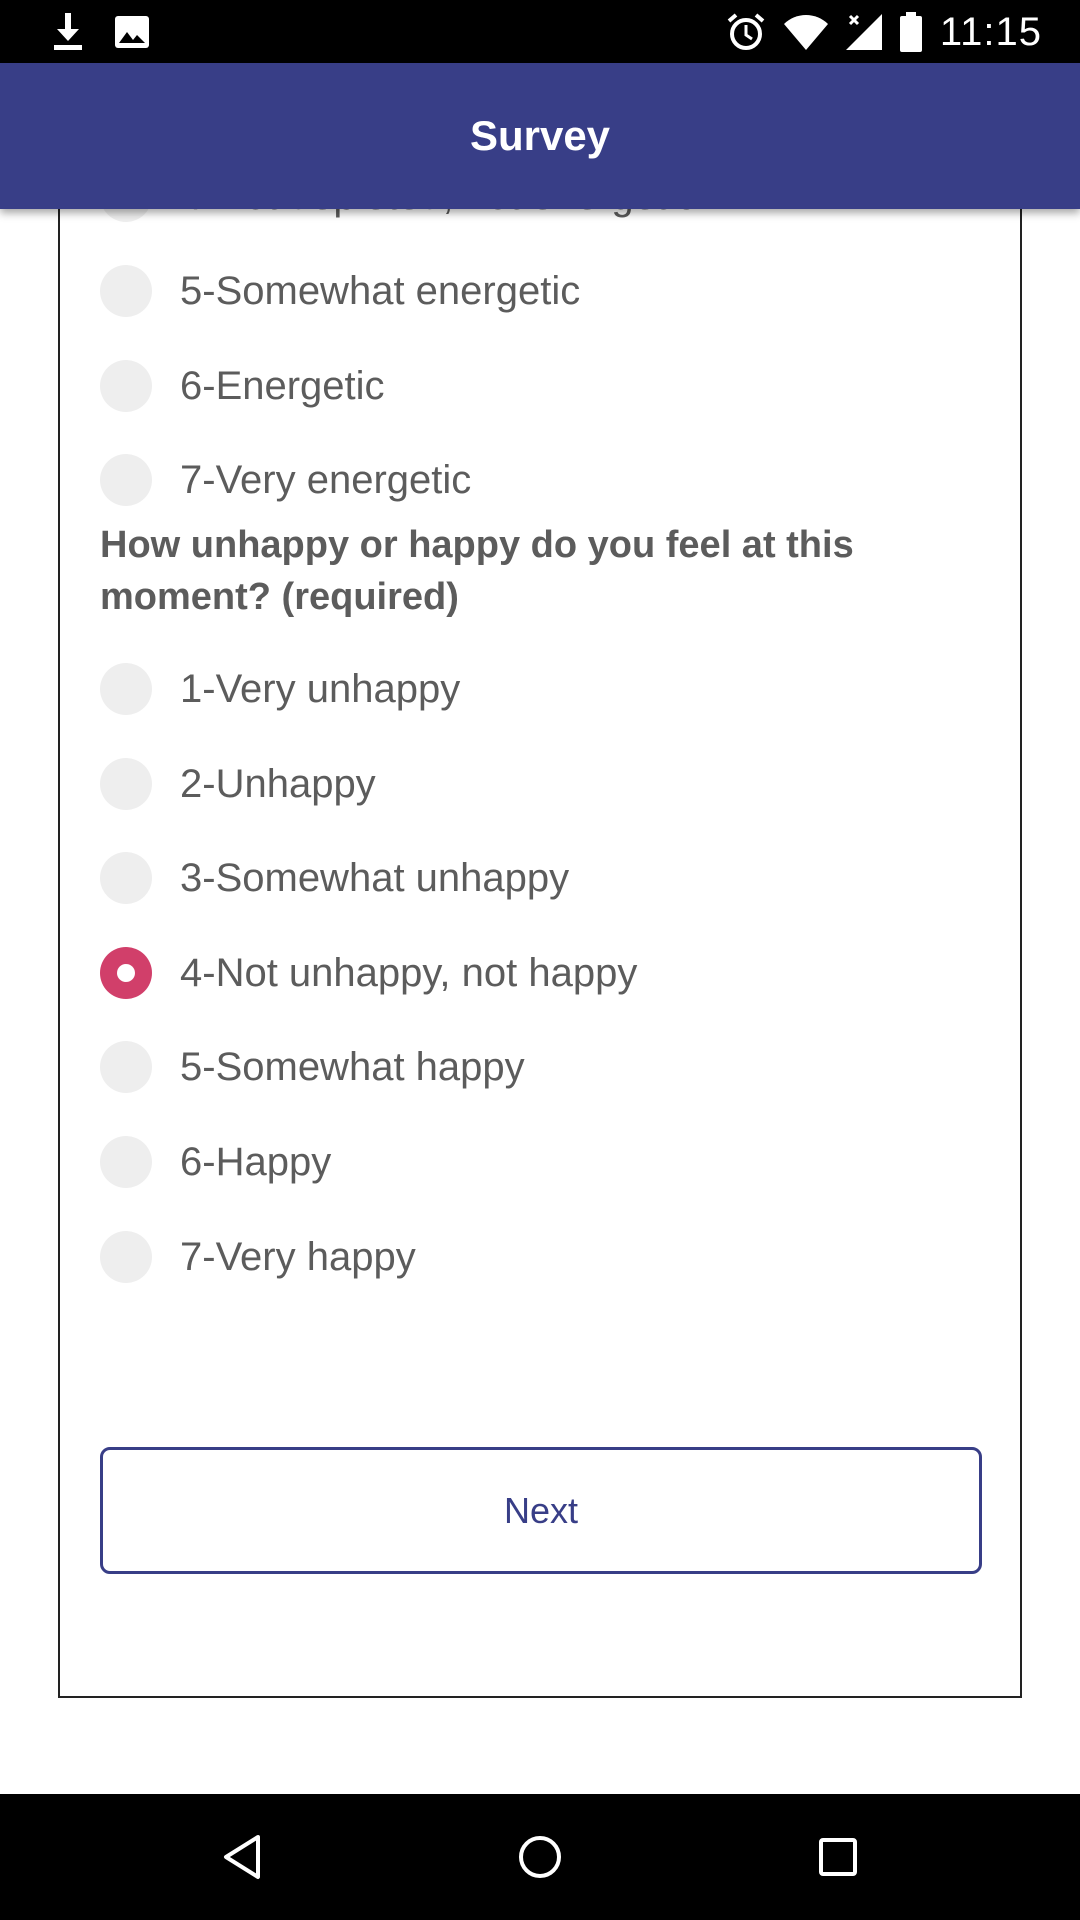  I want to click on option-q1-5: 5-Somewhat energetic, so click(340, 291).